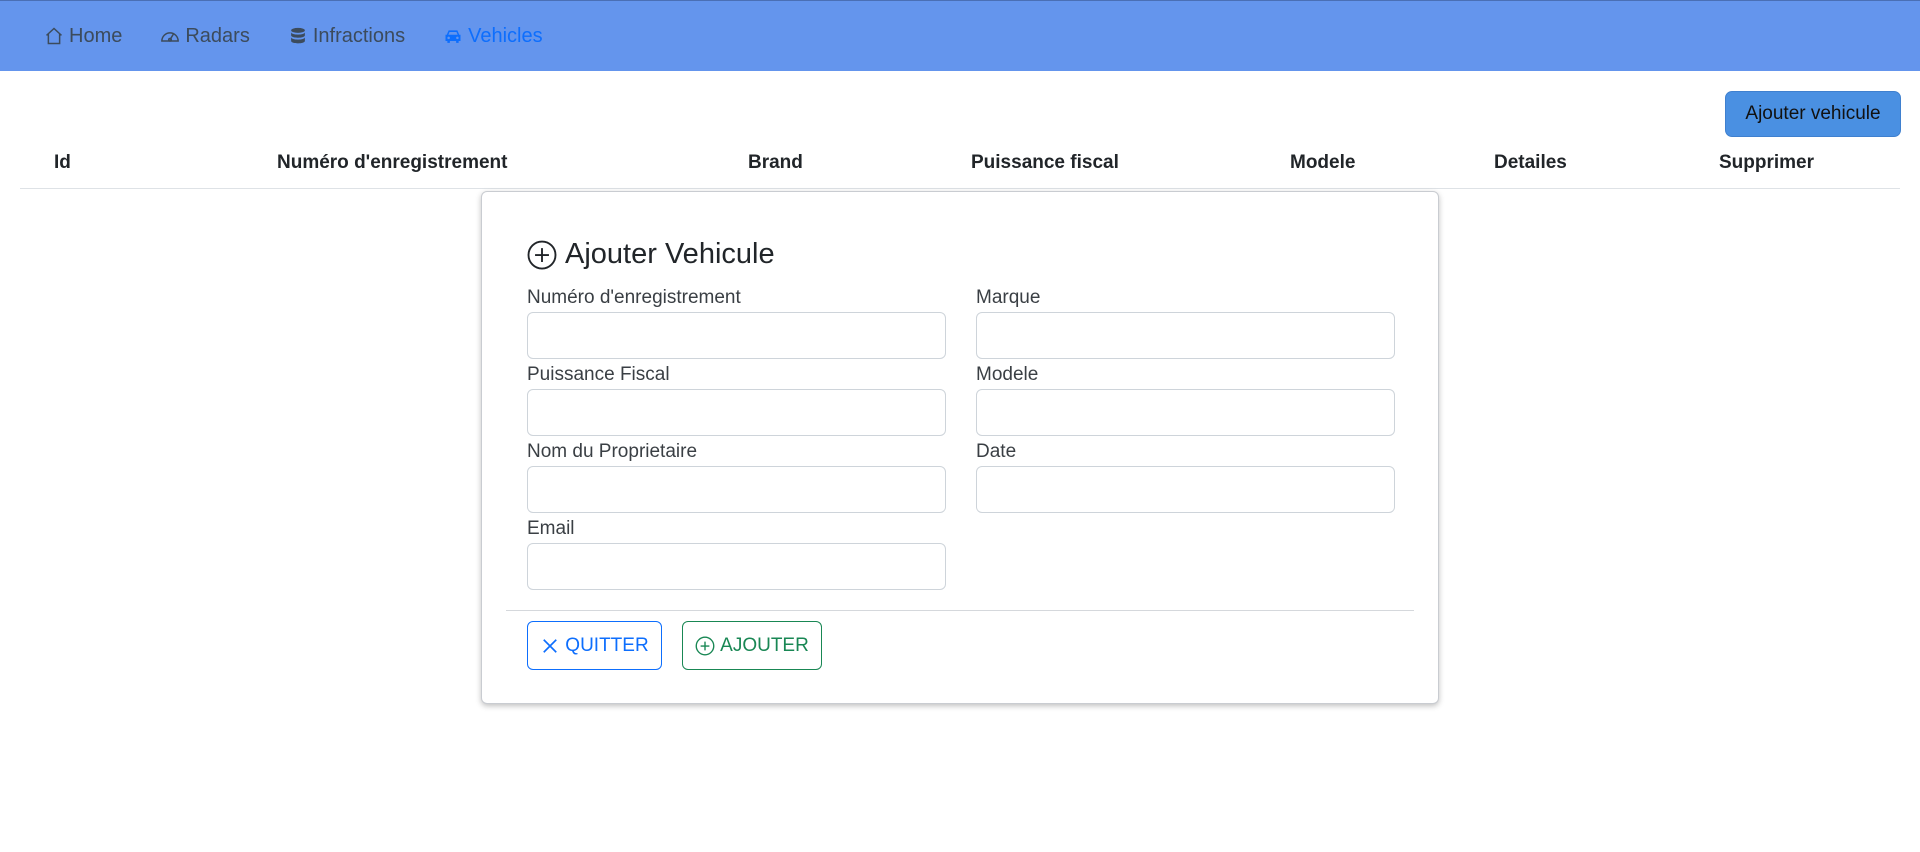 The height and width of the screenshot is (852, 1920). What do you see at coordinates (1045, 163) in the screenshot?
I see `column-header-fiscal-power: Puissance fiscal` at bounding box center [1045, 163].